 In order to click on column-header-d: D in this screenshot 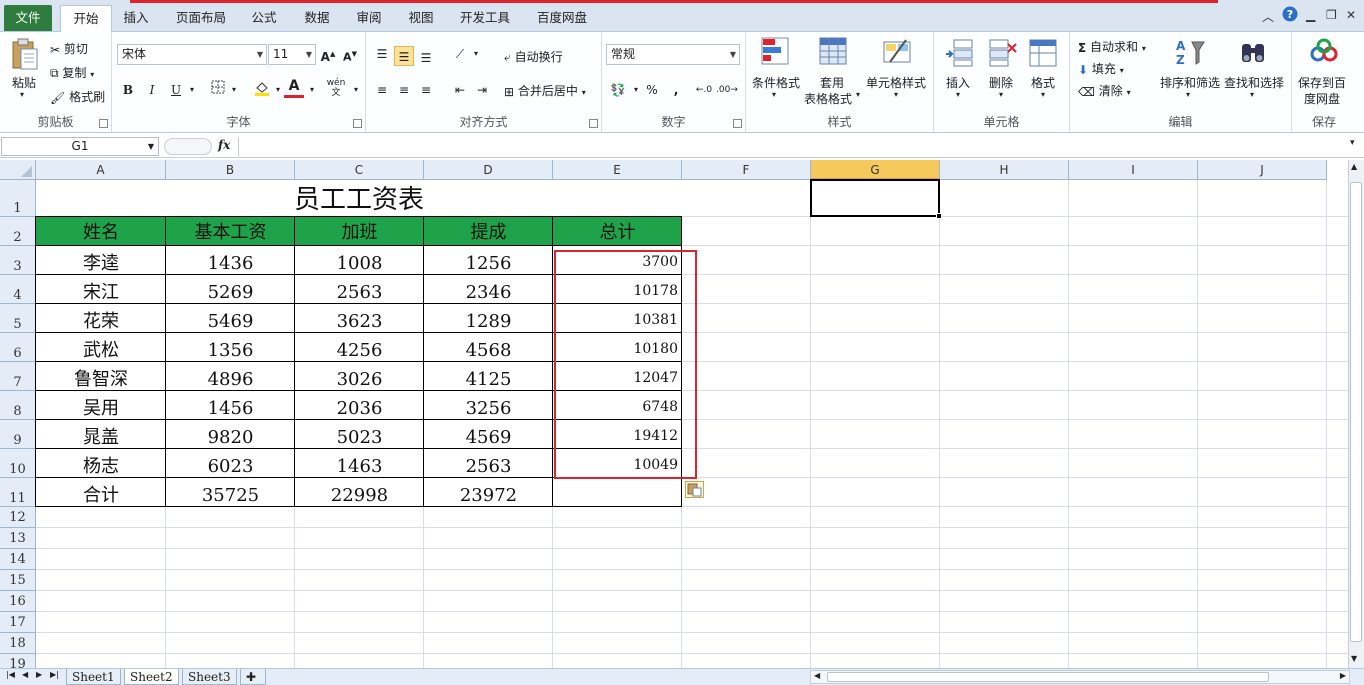, I will do `click(488, 170)`.